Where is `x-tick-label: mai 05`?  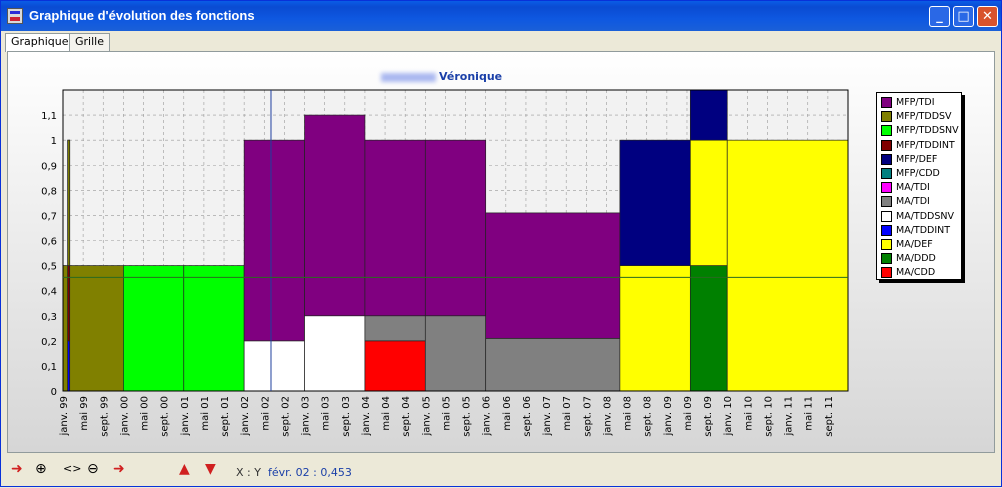
x-tick-label: mai 05 is located at coordinates (446, 413).